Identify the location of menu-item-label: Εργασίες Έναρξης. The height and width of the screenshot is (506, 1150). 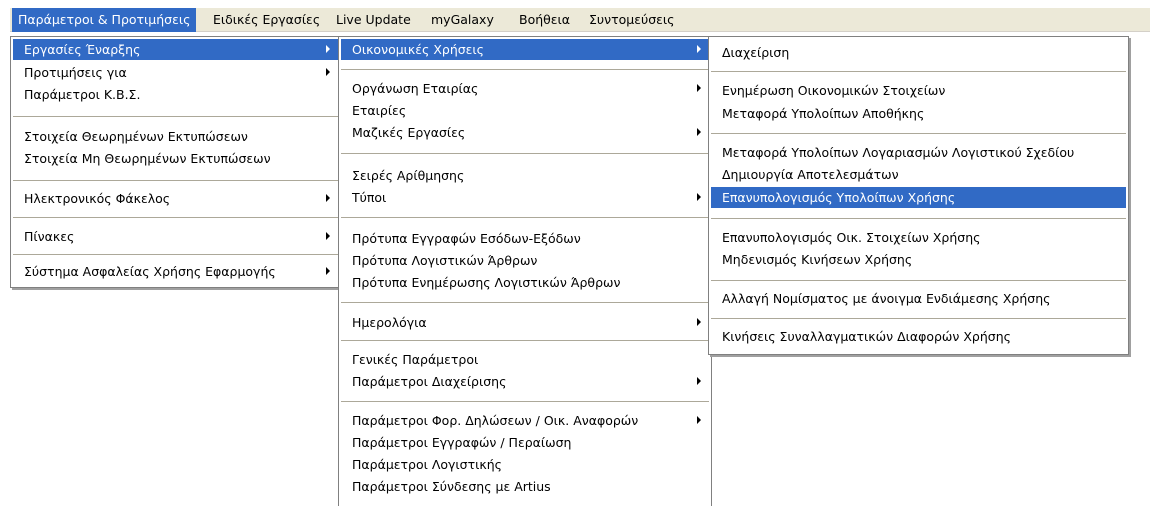
(82, 49).